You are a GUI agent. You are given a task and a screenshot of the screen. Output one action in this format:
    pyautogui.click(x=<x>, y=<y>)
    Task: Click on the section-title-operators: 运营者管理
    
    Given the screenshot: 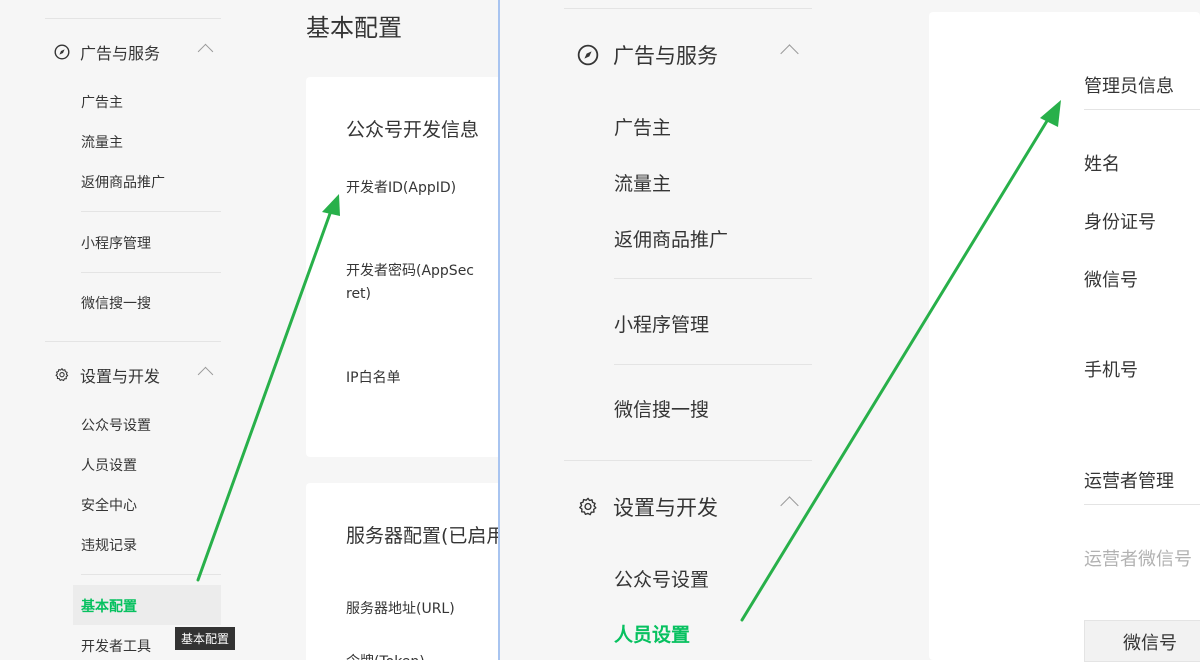 What is the action you would take?
    pyautogui.click(x=1129, y=481)
    